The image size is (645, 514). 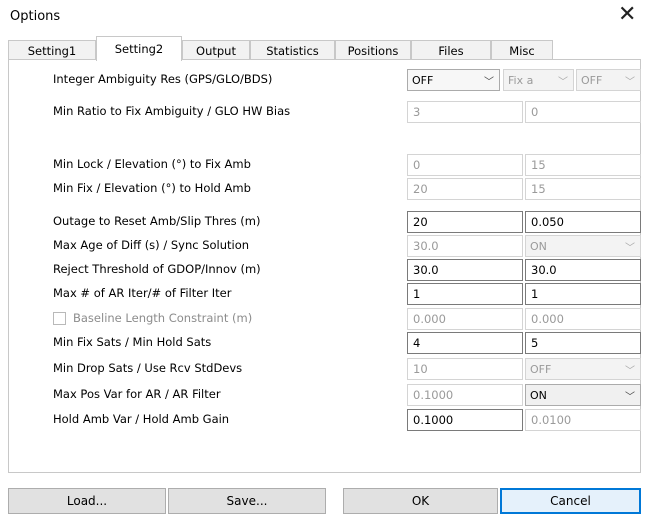 What do you see at coordinates (142, 293) in the screenshot?
I see `row-label: Max # of AR Iter/# of Filter Iter` at bounding box center [142, 293].